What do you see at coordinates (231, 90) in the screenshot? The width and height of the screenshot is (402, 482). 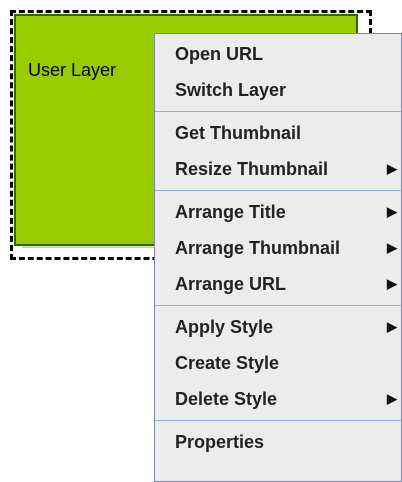 I see `menu-item-label: Switch Layer` at bounding box center [231, 90].